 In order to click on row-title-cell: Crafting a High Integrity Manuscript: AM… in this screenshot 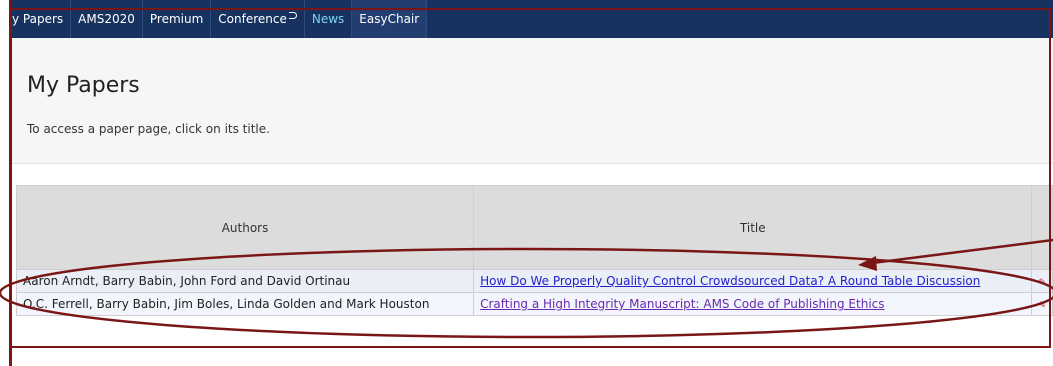, I will do `click(753, 304)`.